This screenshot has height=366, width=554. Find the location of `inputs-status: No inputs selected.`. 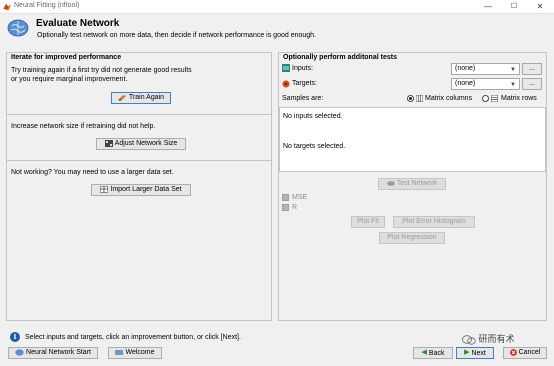

inputs-status: No inputs selected. is located at coordinates (313, 116).